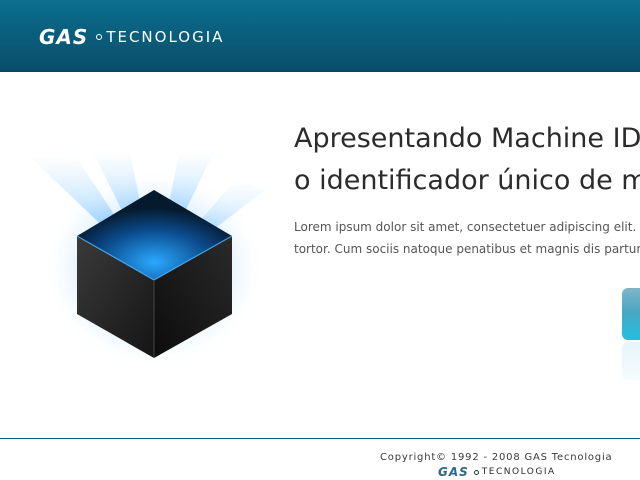 The image size is (640, 480). Describe the element at coordinates (64, 37) in the screenshot. I see `logo-brand: GAS` at that location.